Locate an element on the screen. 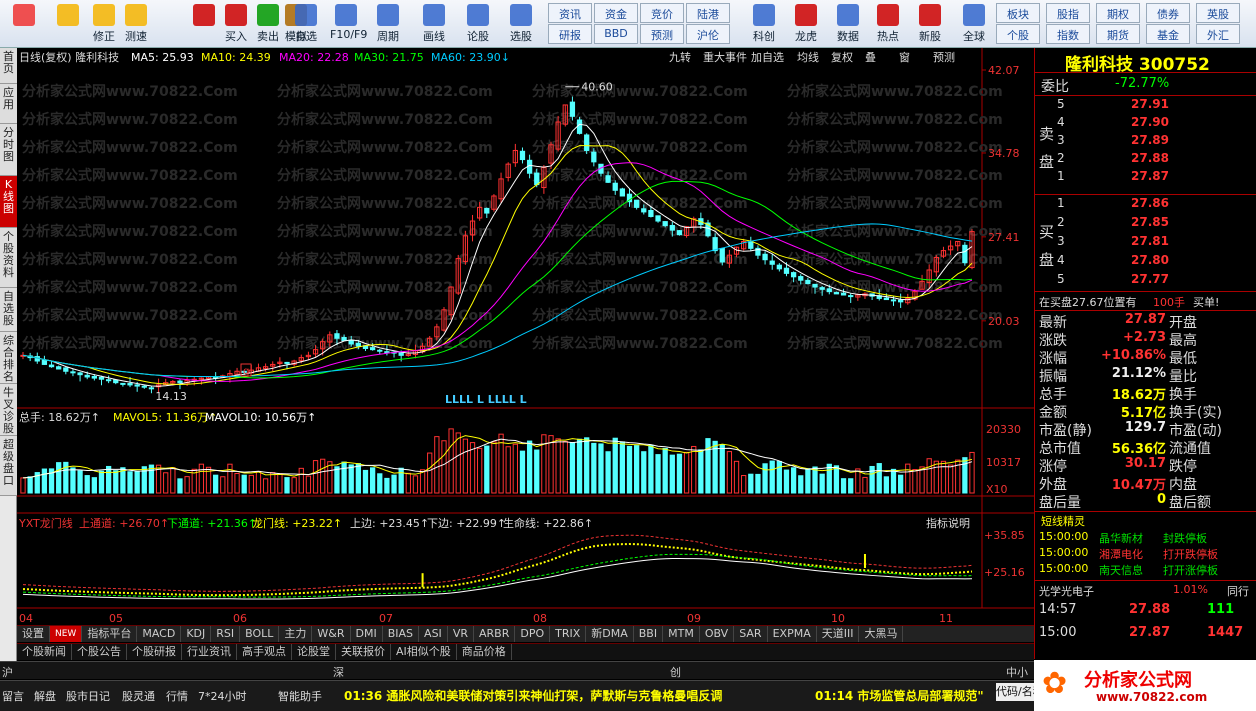 The width and height of the screenshot is (1256, 711). leftnav-item-5: 自选股 is located at coordinates (8, 310).